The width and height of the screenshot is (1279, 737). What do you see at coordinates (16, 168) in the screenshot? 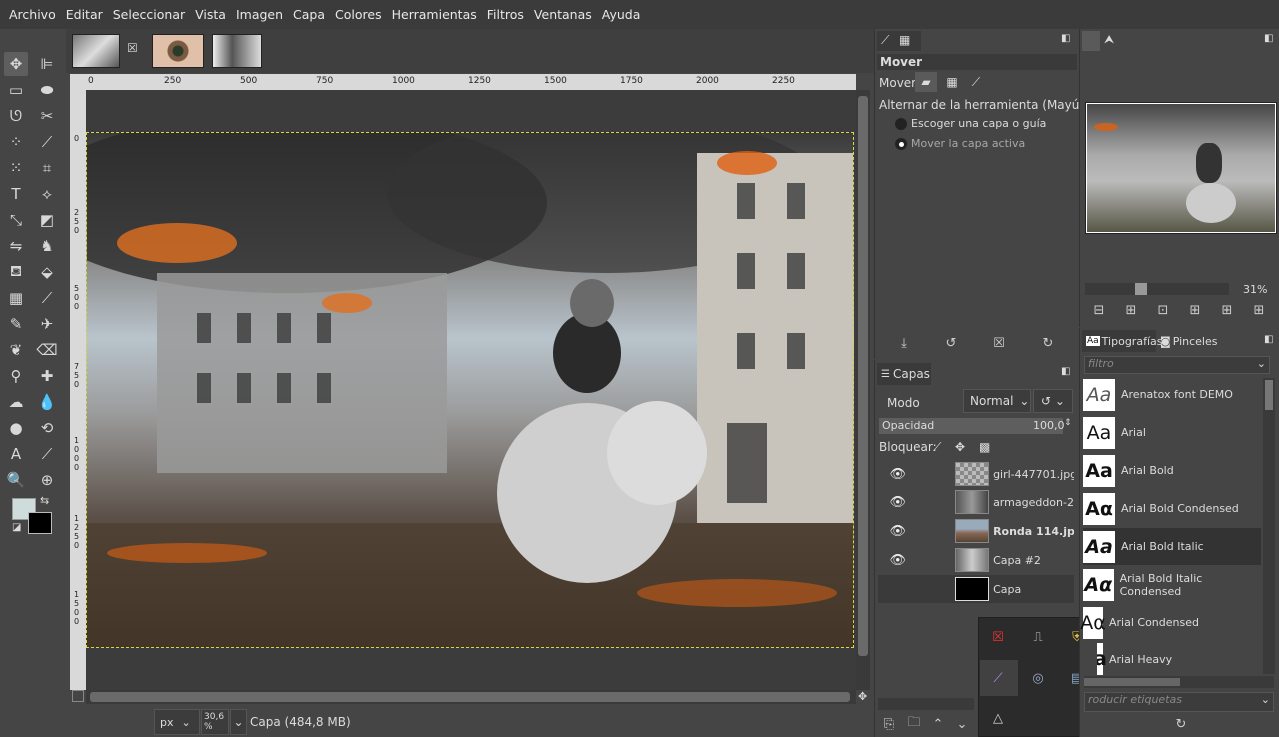
I see `foreground-select-icon: ⁙` at bounding box center [16, 168].